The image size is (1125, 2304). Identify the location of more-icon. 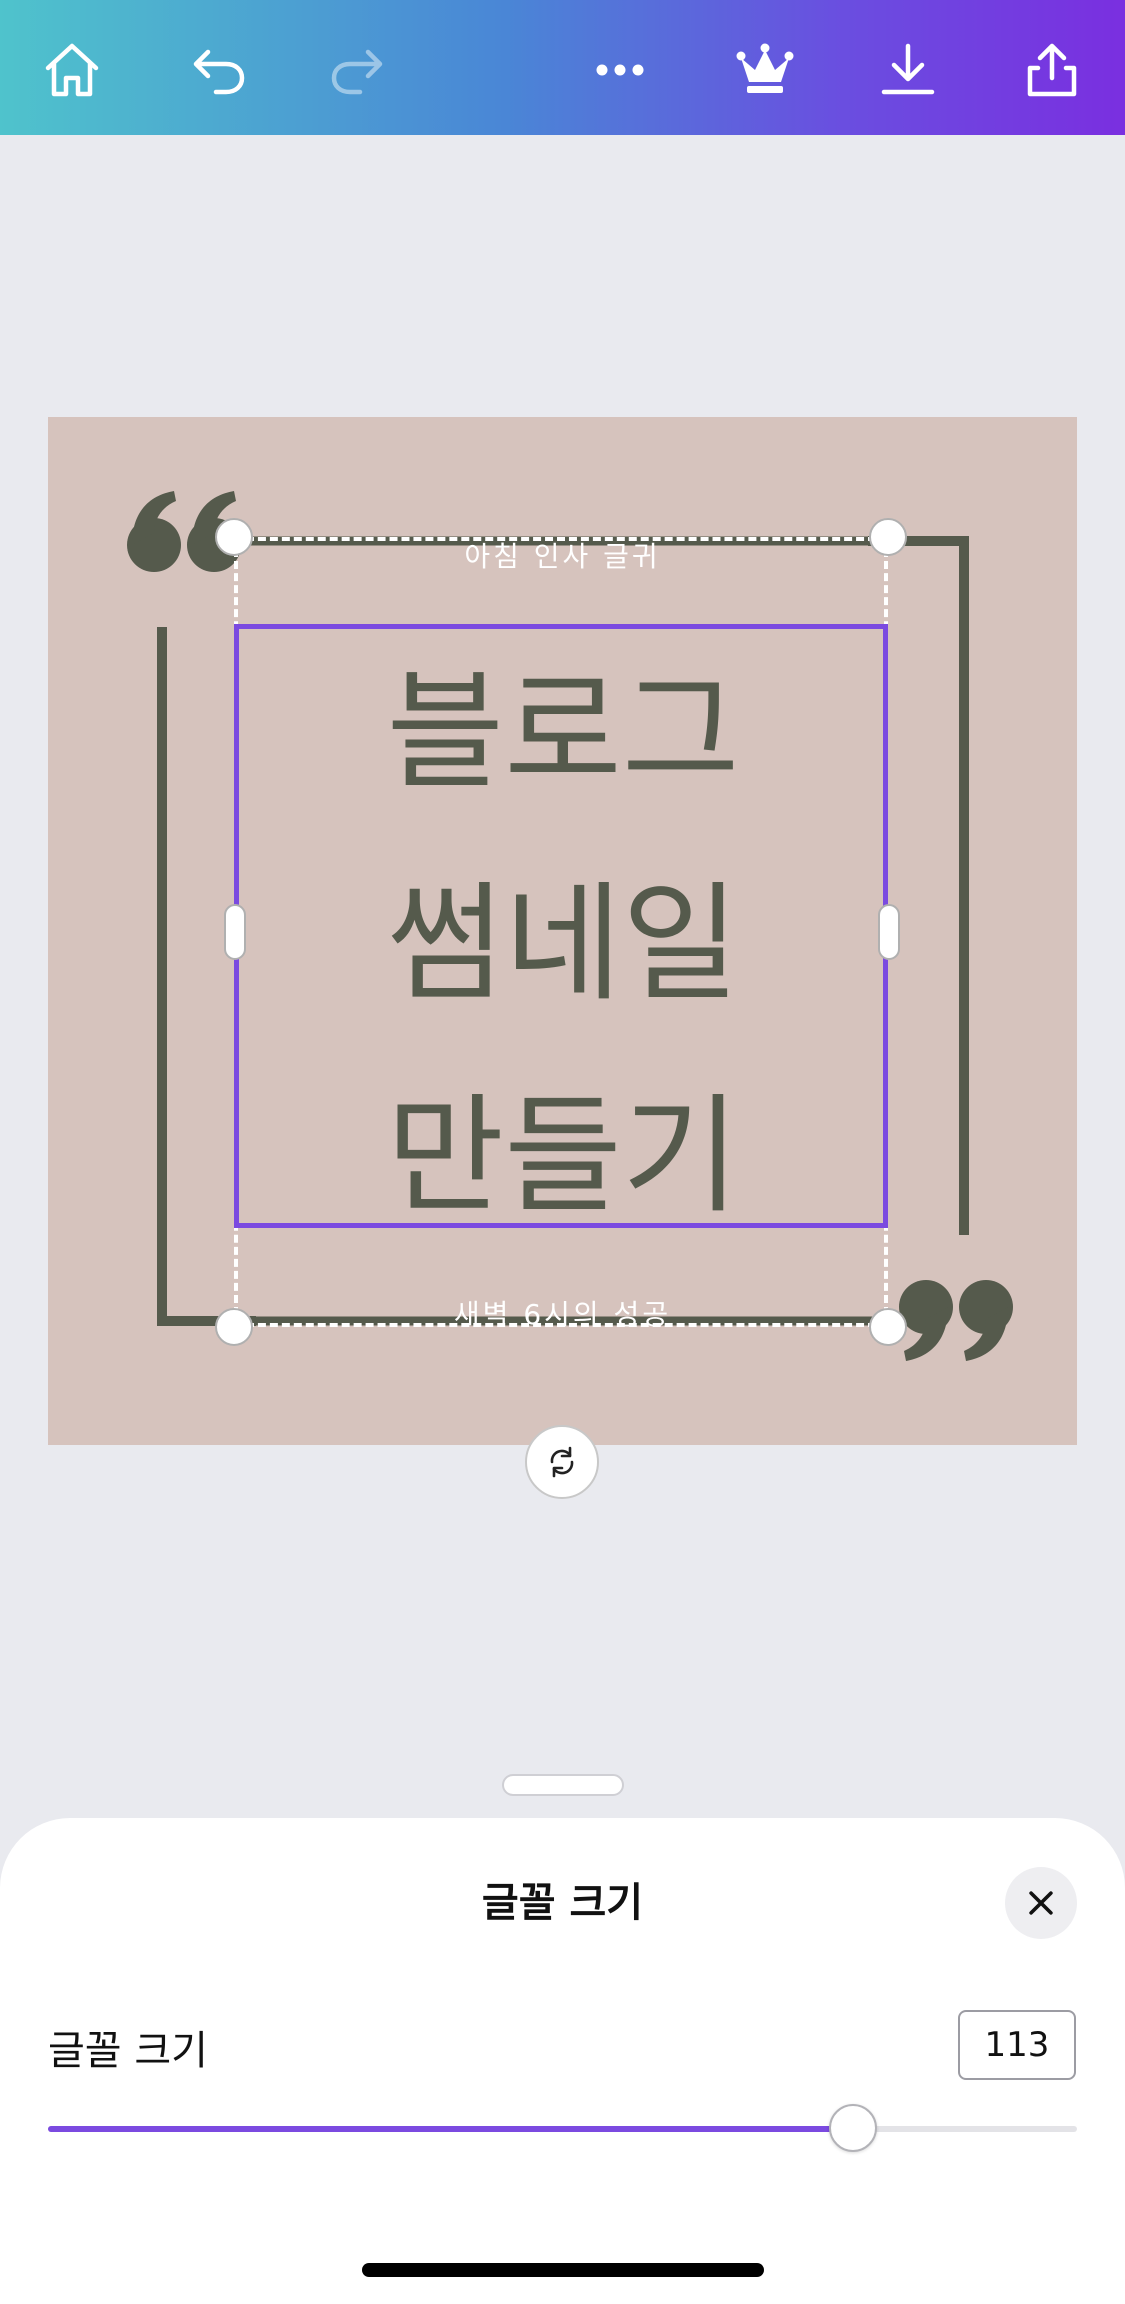
(620, 70).